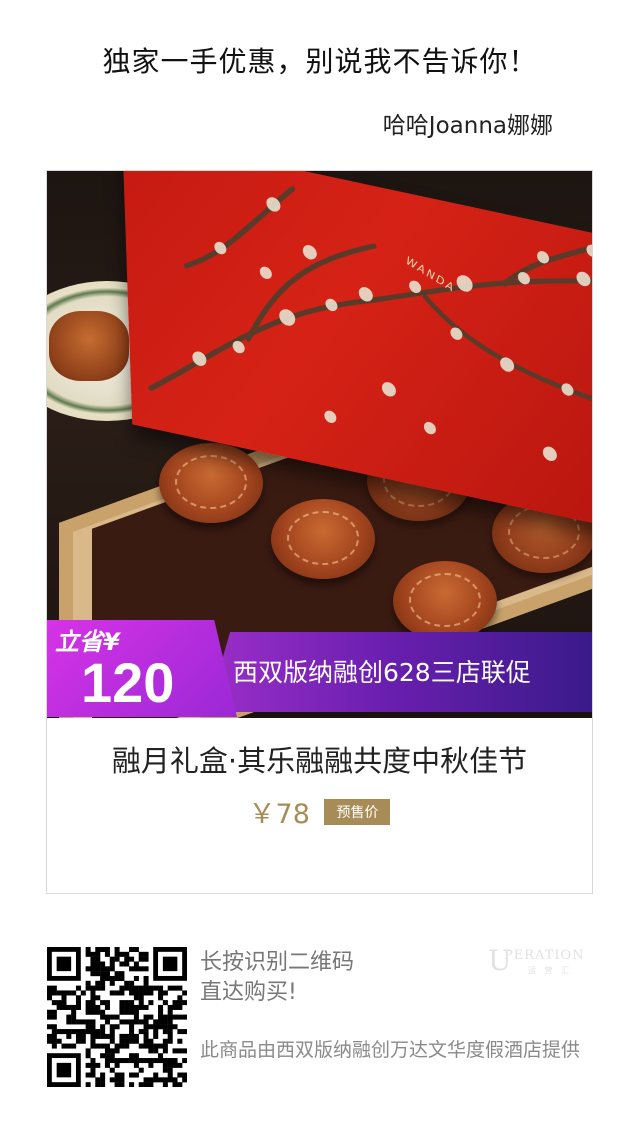 This screenshot has width=640, height=1138. I want to click on promo-amount: 120, so click(128, 682).